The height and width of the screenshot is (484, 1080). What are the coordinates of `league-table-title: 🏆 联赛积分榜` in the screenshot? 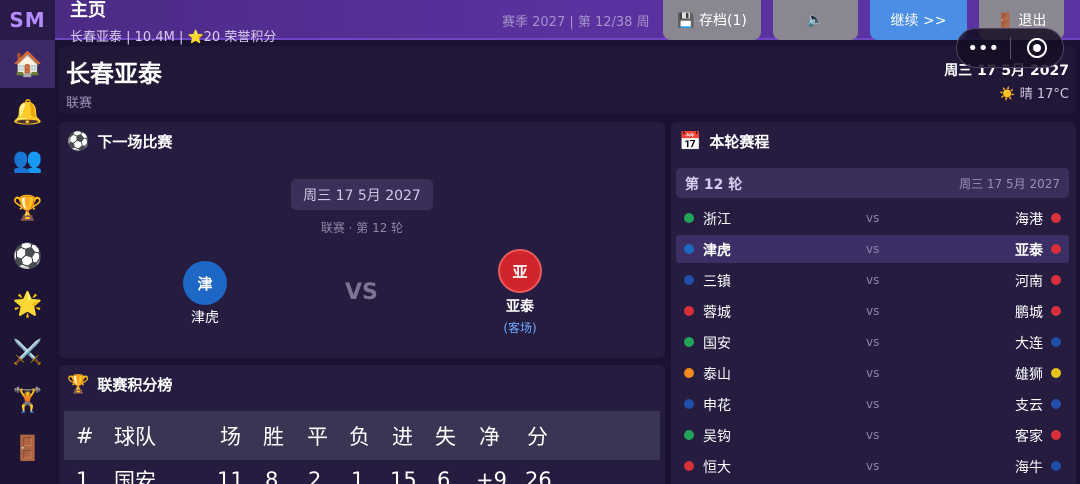 It's located at (119, 384).